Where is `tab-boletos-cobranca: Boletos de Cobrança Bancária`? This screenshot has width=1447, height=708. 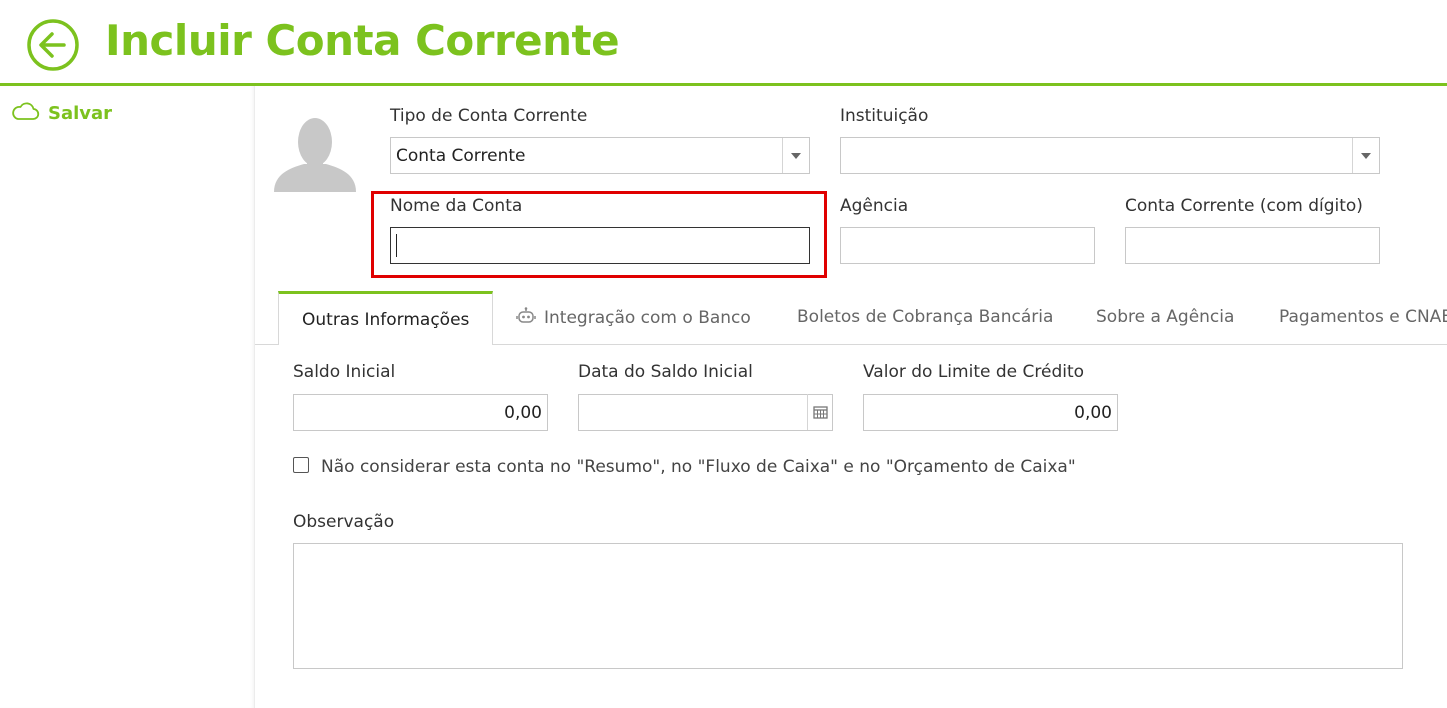 tab-boletos-cobranca: Boletos de Cobrança Bancária is located at coordinates (925, 317).